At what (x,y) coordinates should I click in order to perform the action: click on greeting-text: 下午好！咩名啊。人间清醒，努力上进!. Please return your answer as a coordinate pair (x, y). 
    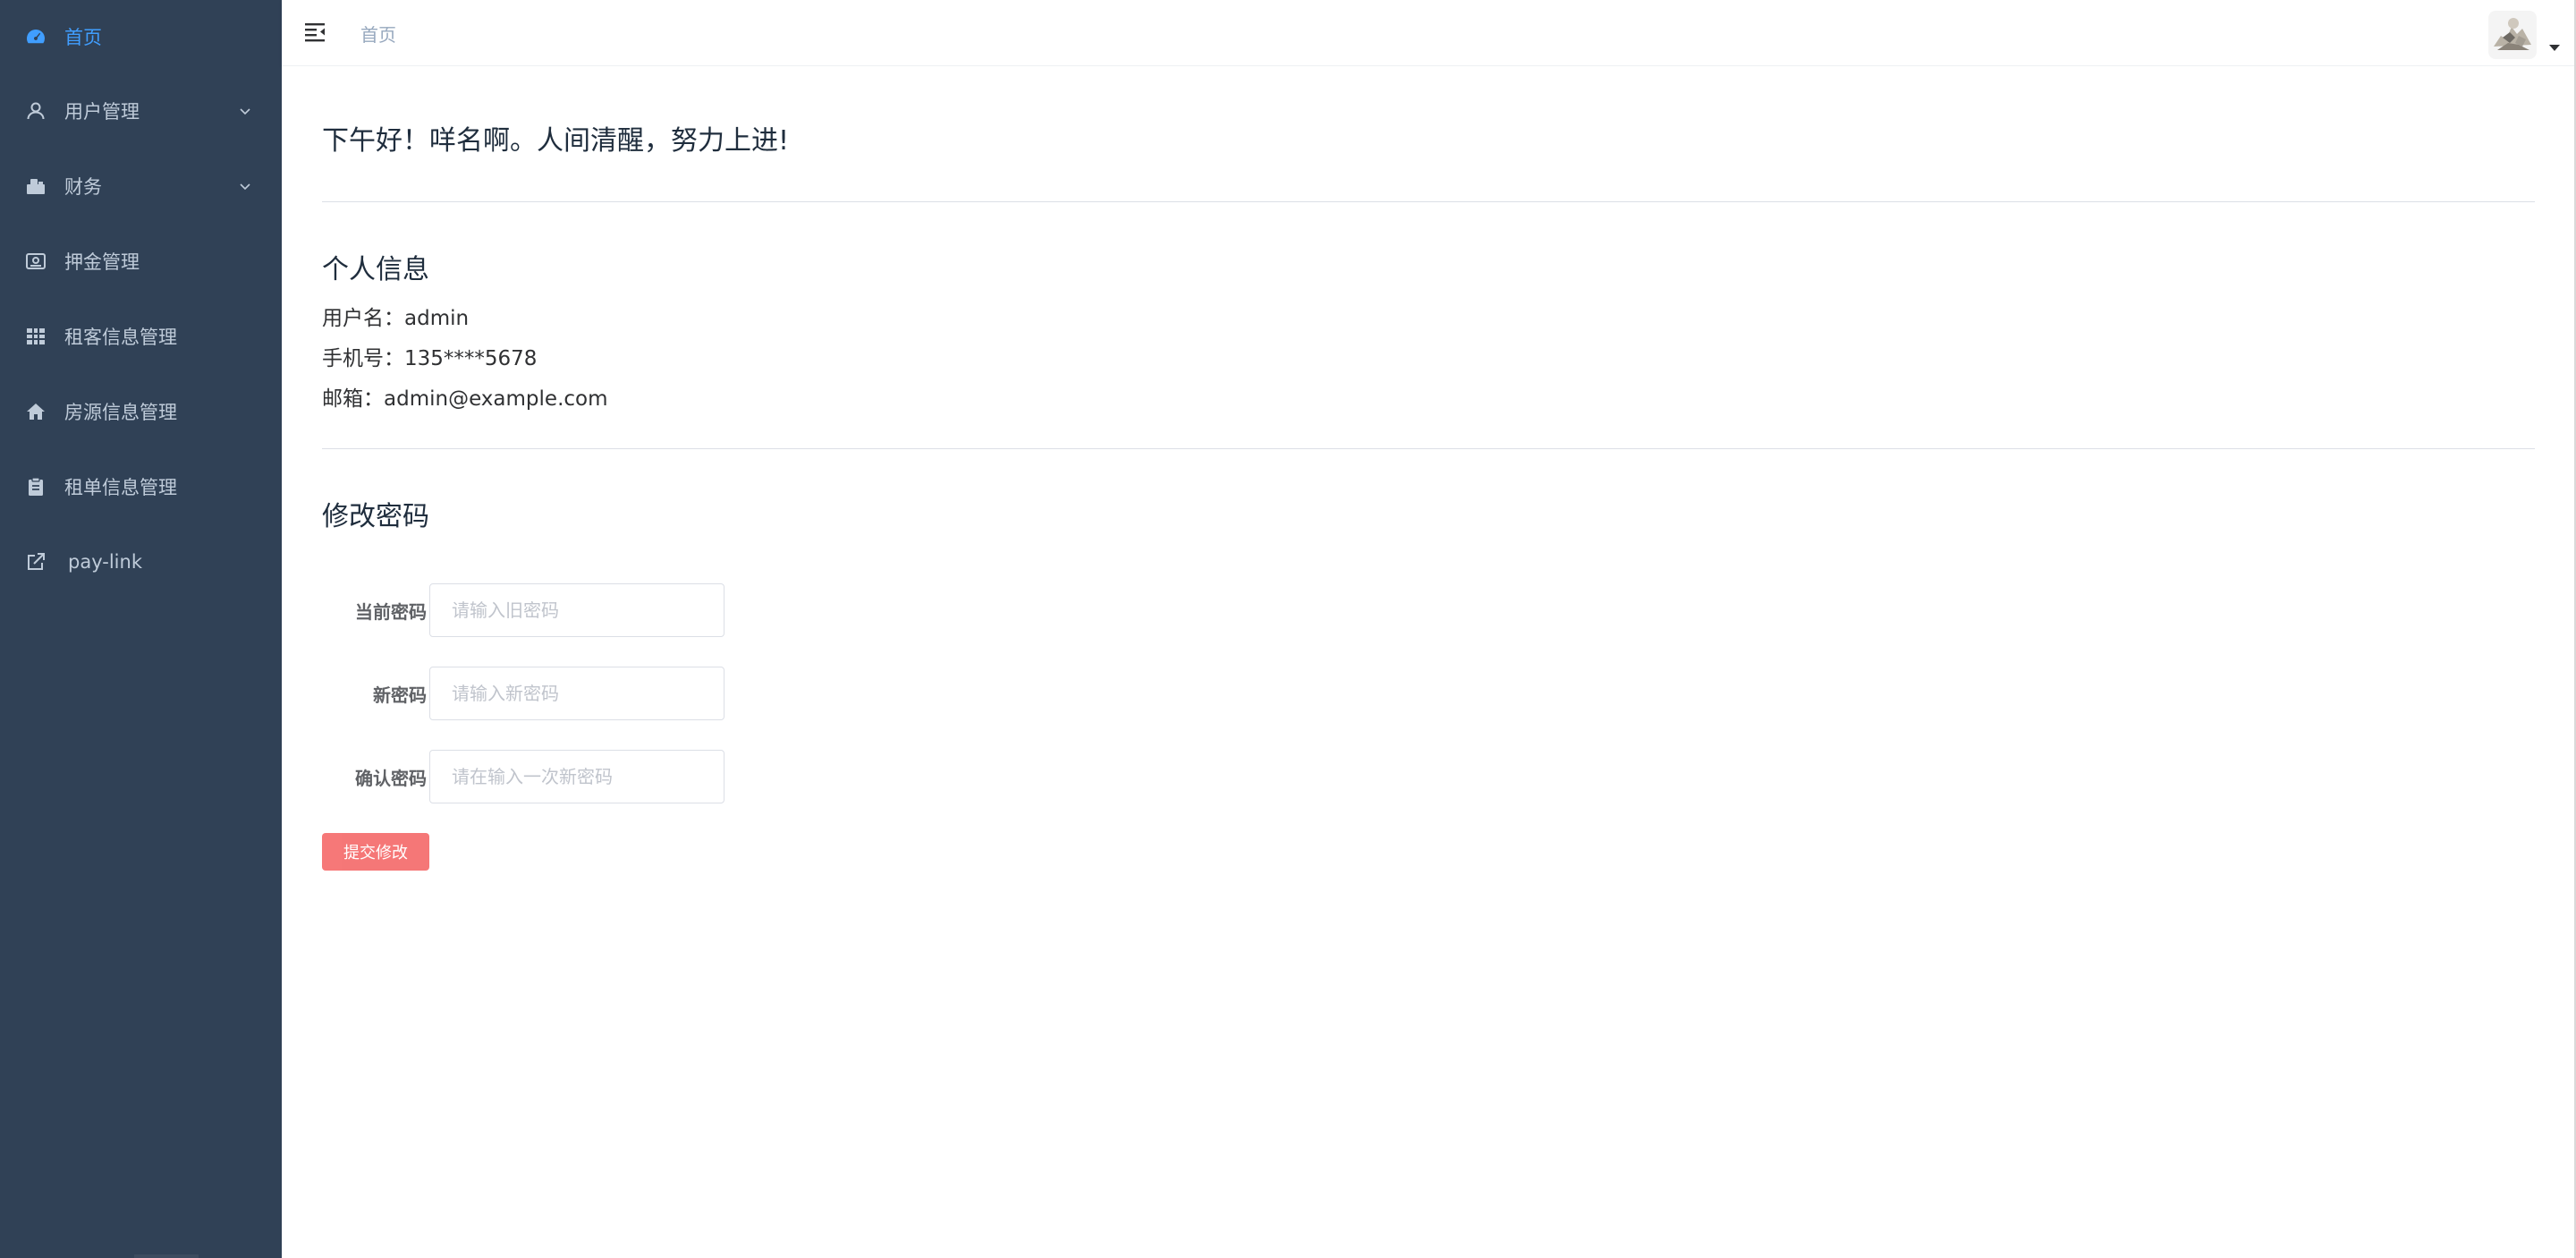
    Looking at the image, I should click on (556, 141).